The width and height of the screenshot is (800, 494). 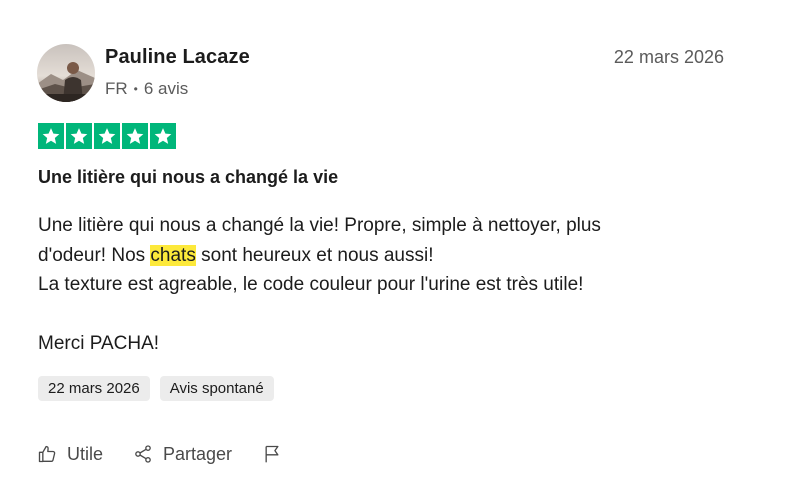 I want to click on review-type-tag: Avis spontané, so click(x=216, y=388).